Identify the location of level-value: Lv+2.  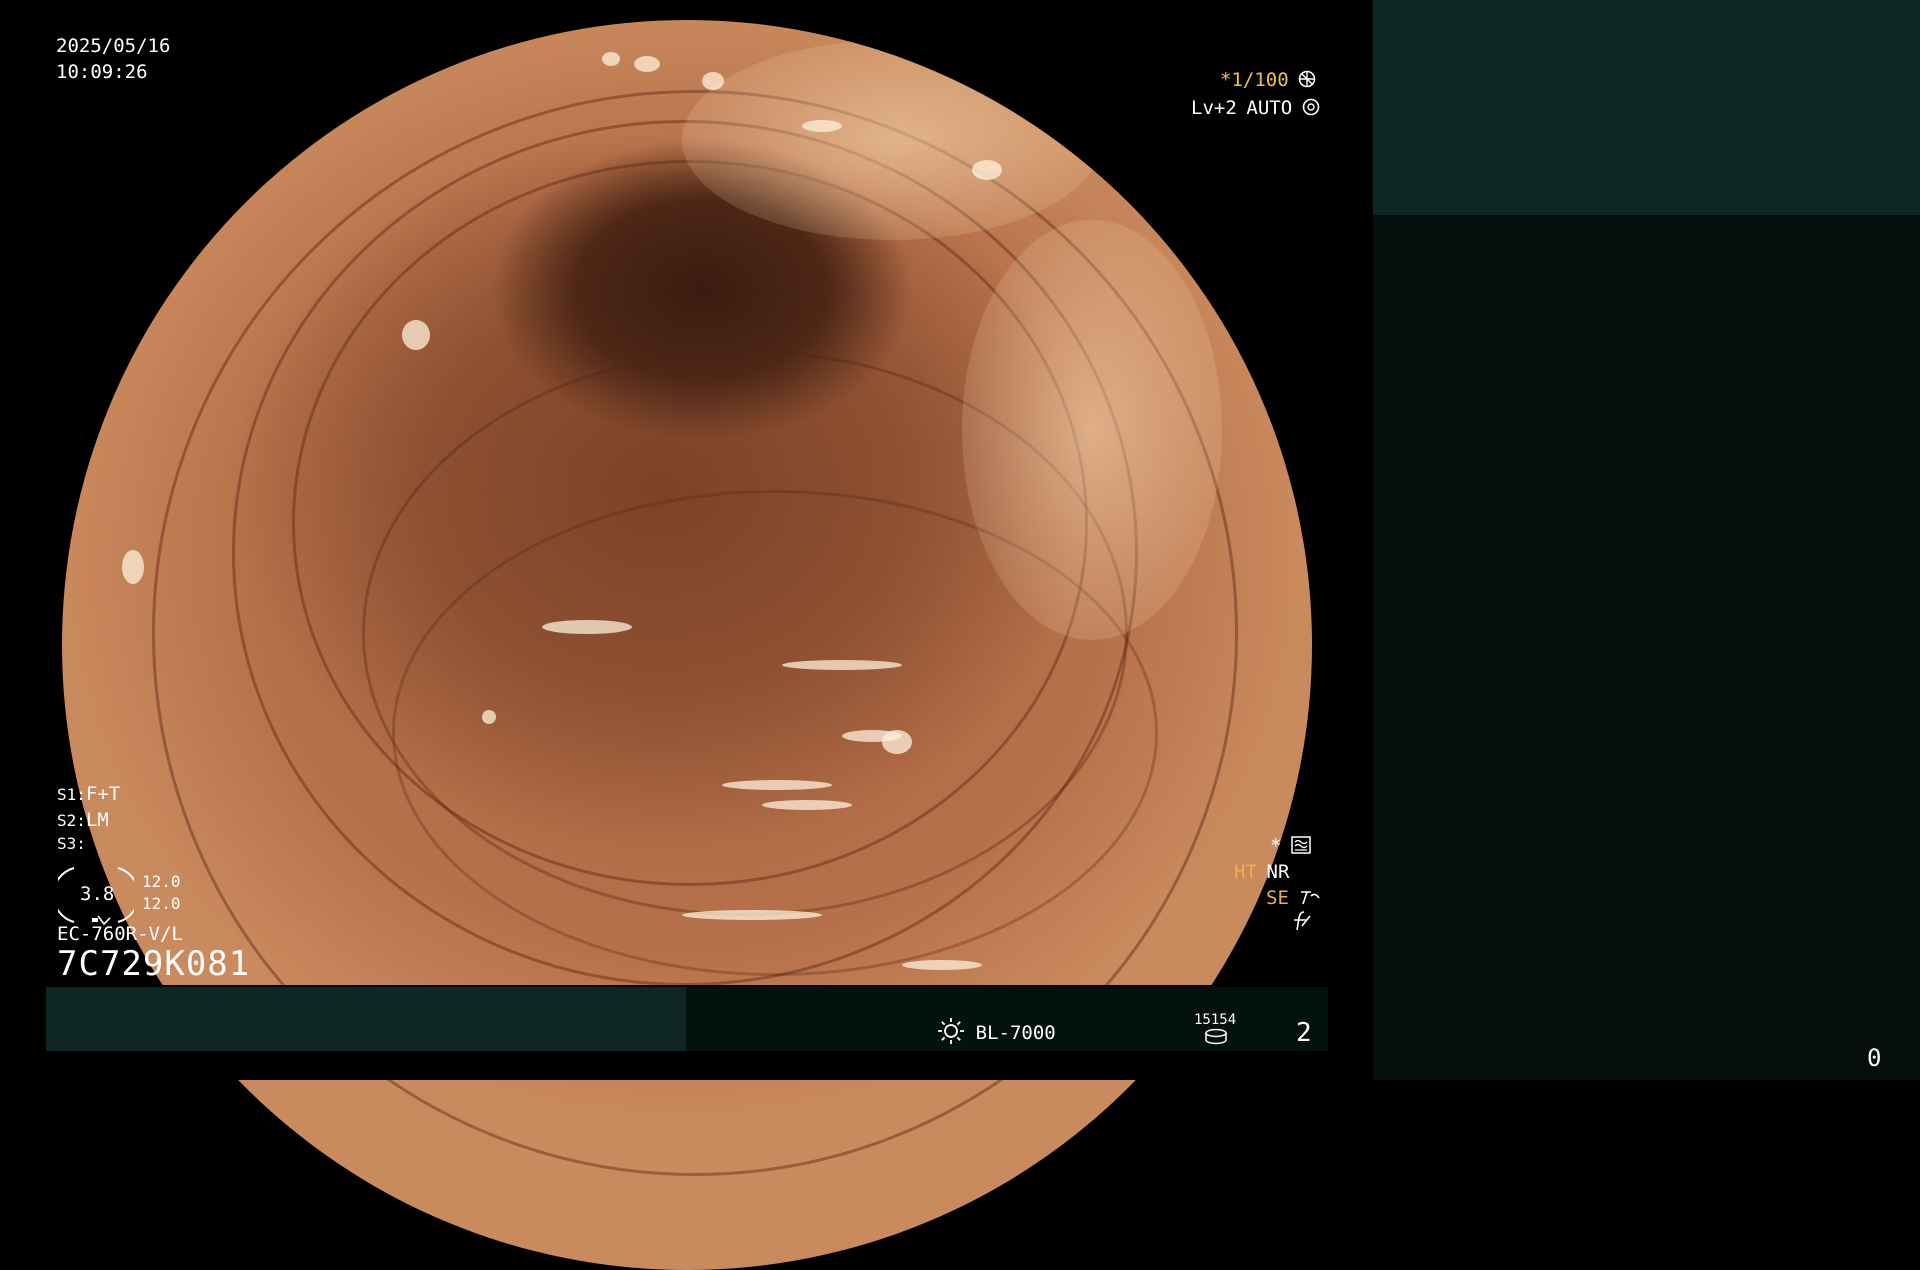
(1214, 108).